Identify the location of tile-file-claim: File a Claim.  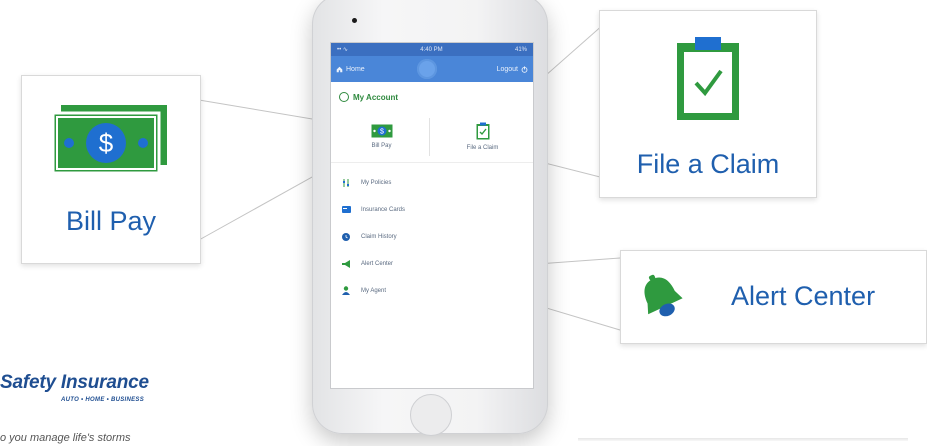
(482, 136).